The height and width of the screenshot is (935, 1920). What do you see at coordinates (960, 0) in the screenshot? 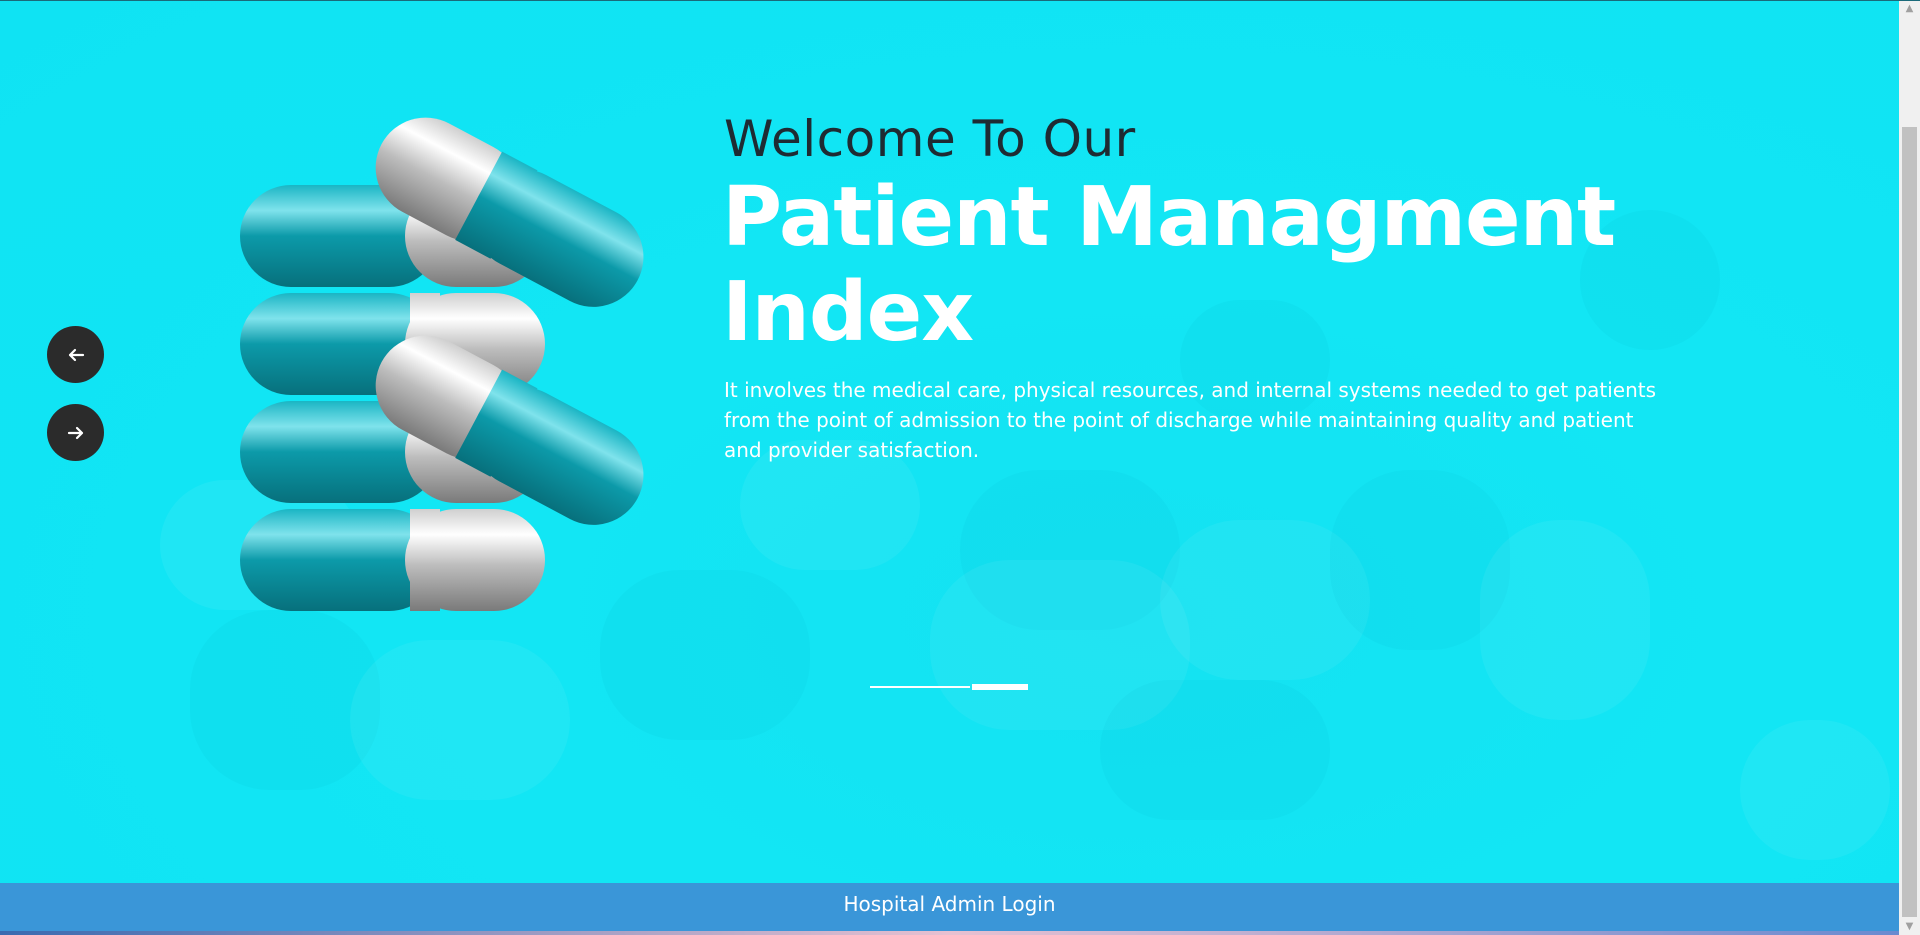
I see `top-border` at bounding box center [960, 0].